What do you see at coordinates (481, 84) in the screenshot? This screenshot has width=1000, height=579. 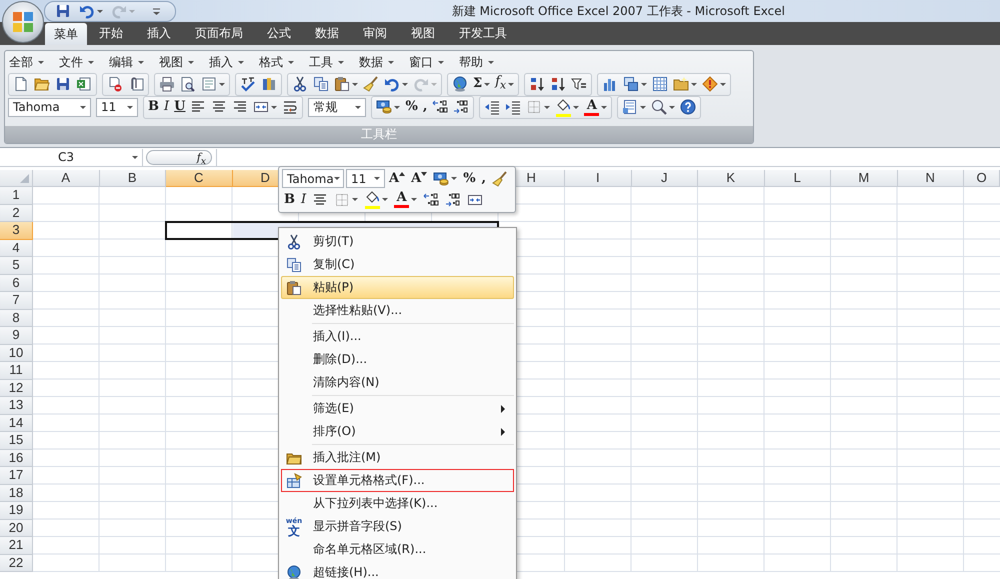 I see `toolbar-button: Σ` at bounding box center [481, 84].